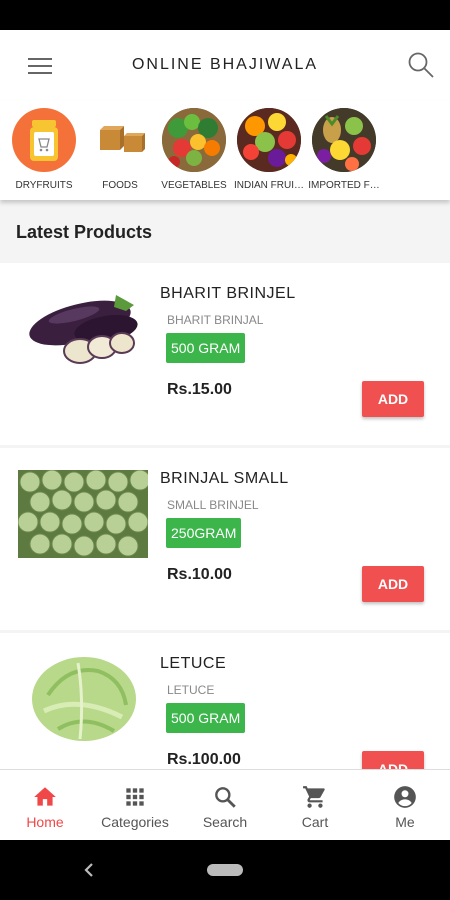 This screenshot has width=450, height=900. Describe the element at coordinates (213, 505) in the screenshot. I see `product-subtitle: SMALL BRINJEL` at that location.